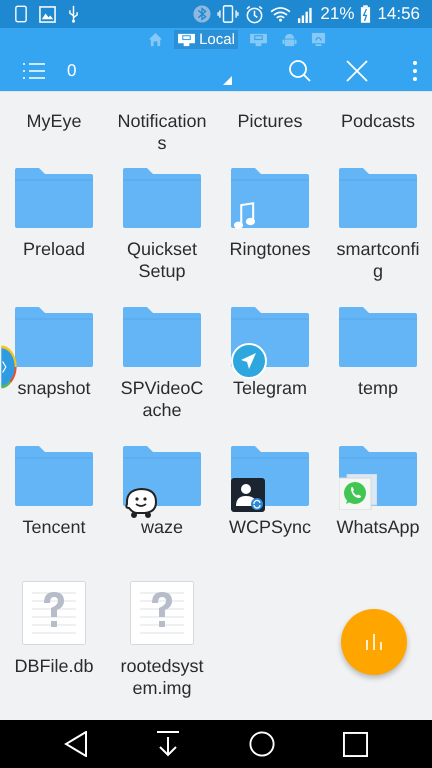 Image resolution: width=432 pixels, height=768 pixels. Describe the element at coordinates (162, 677) in the screenshot. I see `file-name: rootedsystem.img` at that location.